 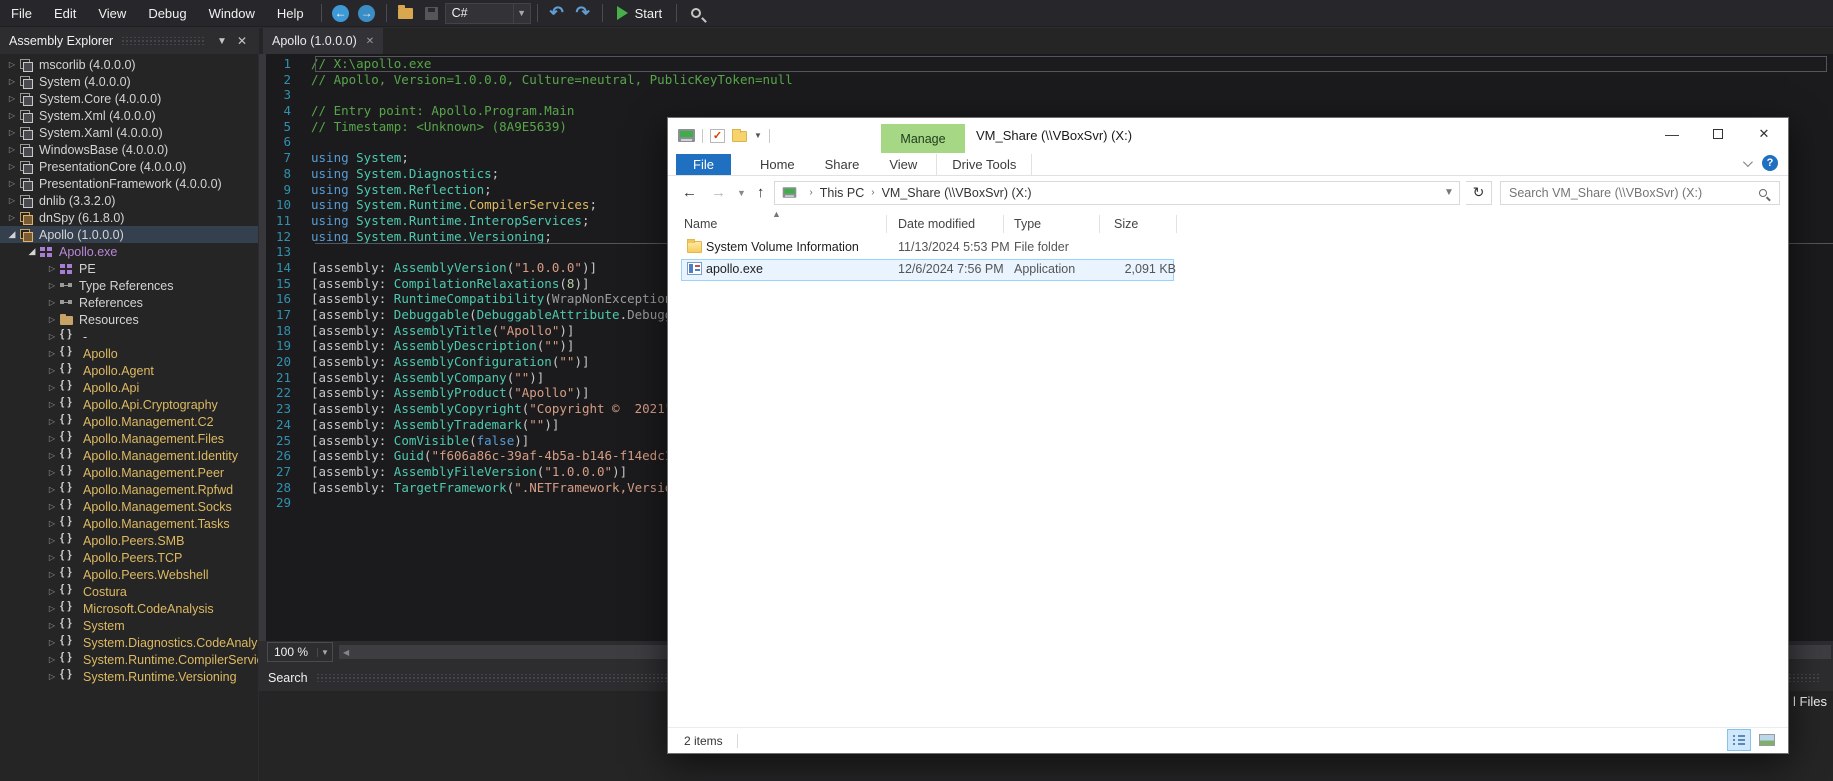 What do you see at coordinates (129, 336) in the screenshot?
I see `tree-item--: ▷-` at bounding box center [129, 336].